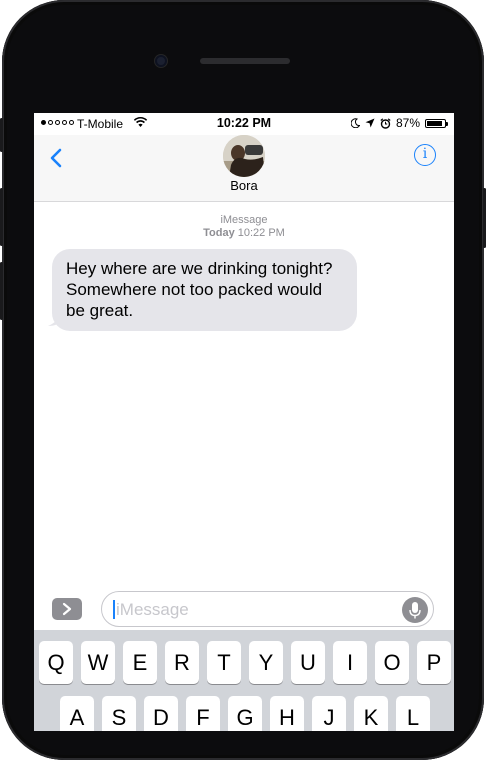 The height and width of the screenshot is (760, 486). Describe the element at coordinates (245, 61) in the screenshot. I see `earpiece-speaker` at that location.